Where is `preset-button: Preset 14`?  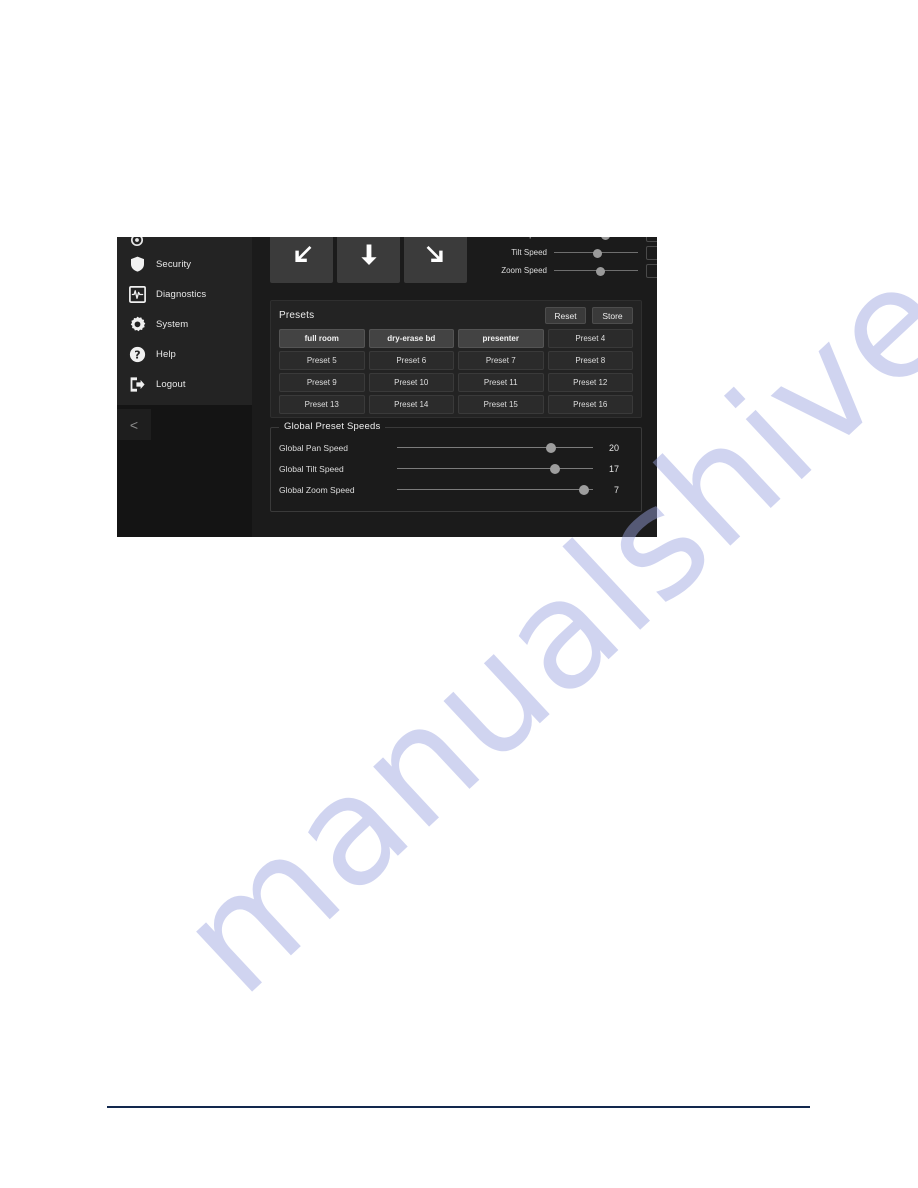 preset-button: Preset 14 is located at coordinates (411, 404).